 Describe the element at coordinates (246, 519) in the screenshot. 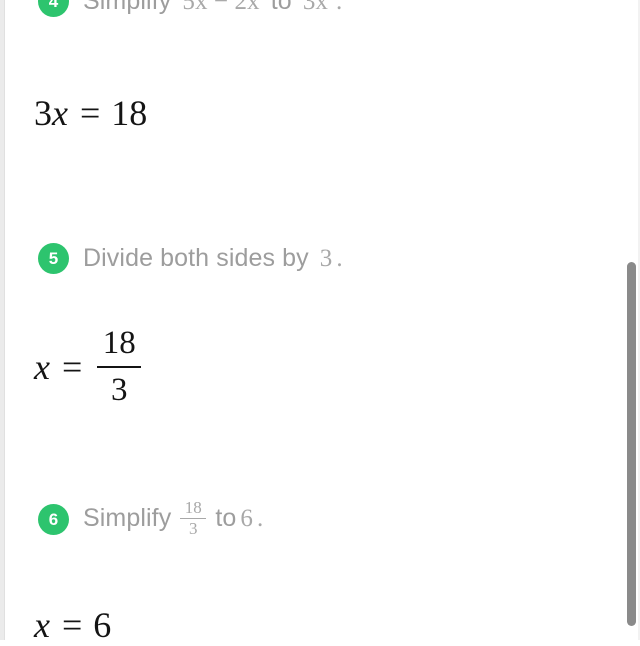

I see `step-6-math-expression-2: 6` at that location.